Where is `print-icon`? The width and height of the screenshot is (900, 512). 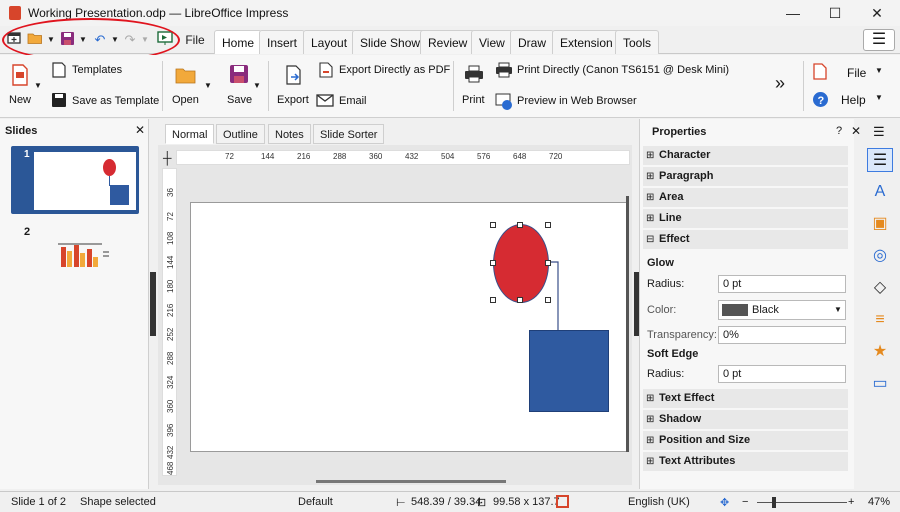 print-icon is located at coordinates (474, 75).